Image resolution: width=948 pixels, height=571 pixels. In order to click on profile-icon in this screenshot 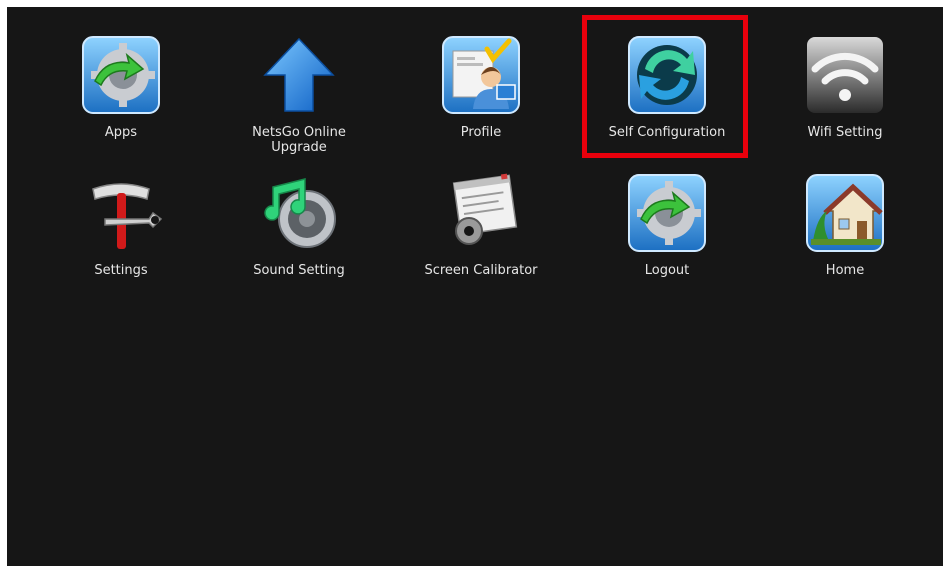, I will do `click(481, 75)`.